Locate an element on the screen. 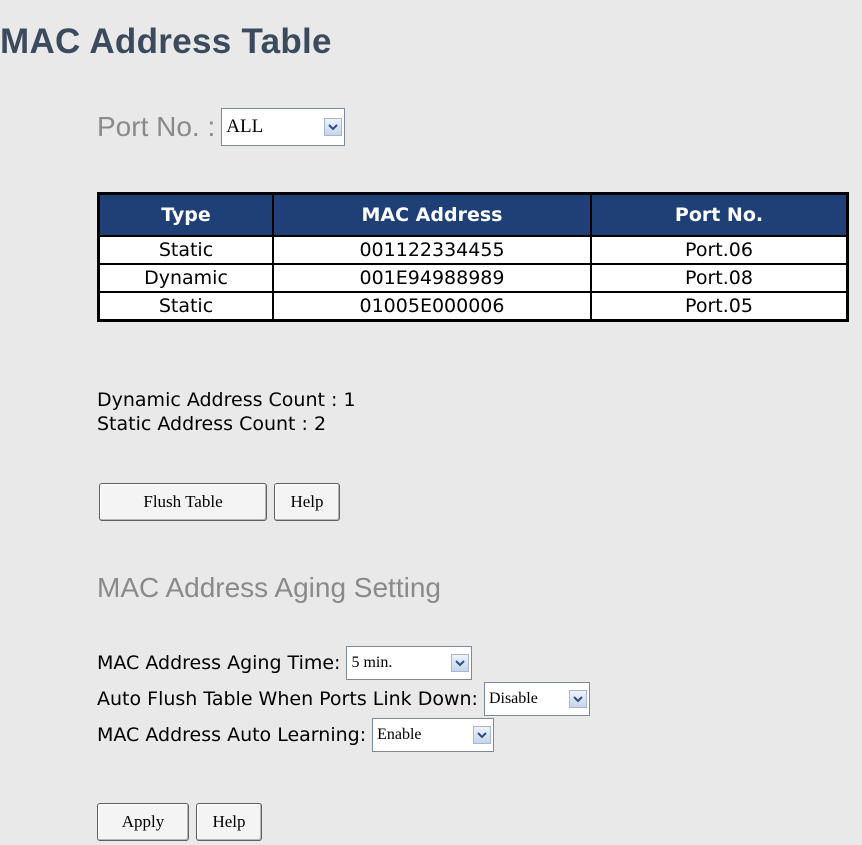 This screenshot has height=845, width=862. cell-type: Dynamic is located at coordinates (185, 278).